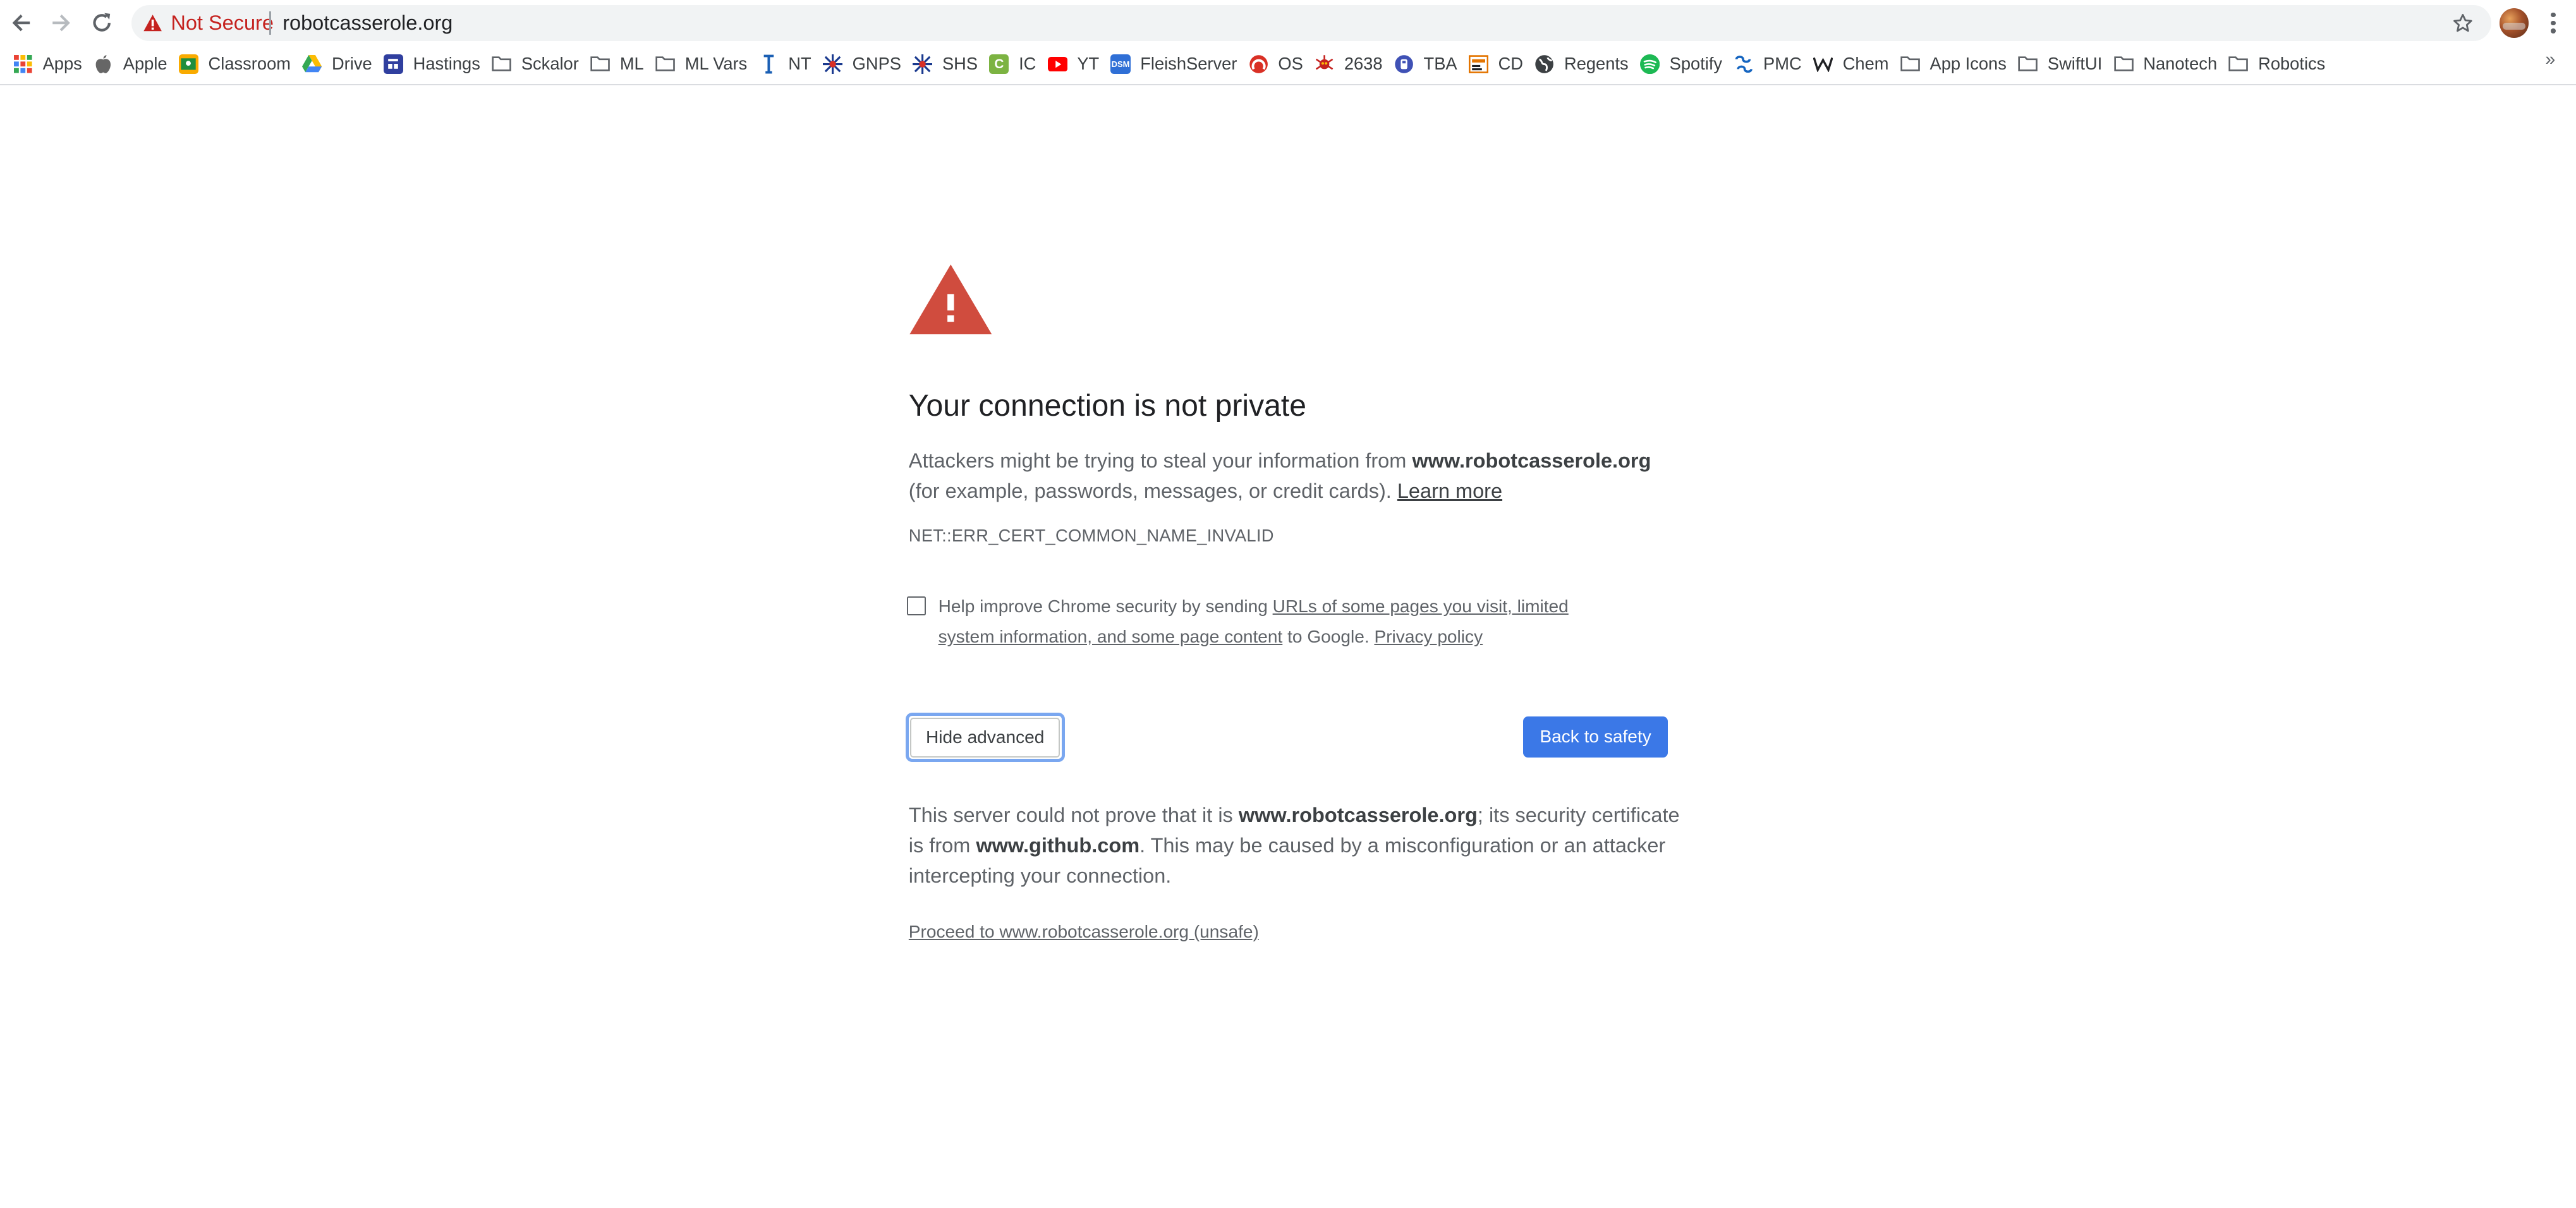  I want to click on bookmark-hastings: Hastings, so click(435, 64).